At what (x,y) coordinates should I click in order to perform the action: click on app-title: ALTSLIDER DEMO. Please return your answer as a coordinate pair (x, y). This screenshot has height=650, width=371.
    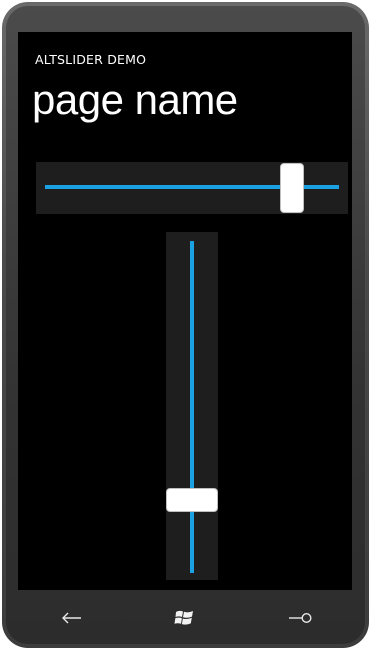
    Looking at the image, I should click on (91, 59).